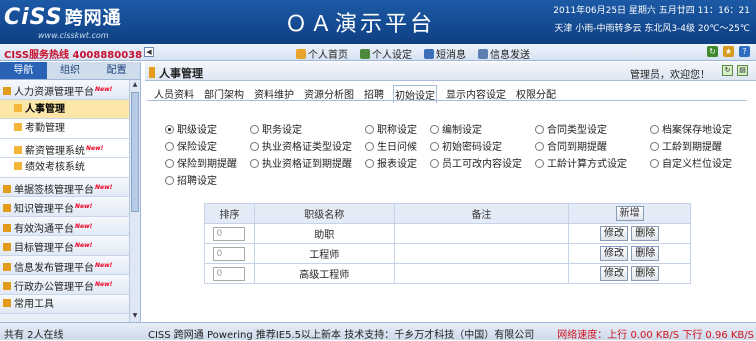  Describe the element at coordinates (70, 109) in the screenshot. I see `sidebar-item: 人事管理` at that location.